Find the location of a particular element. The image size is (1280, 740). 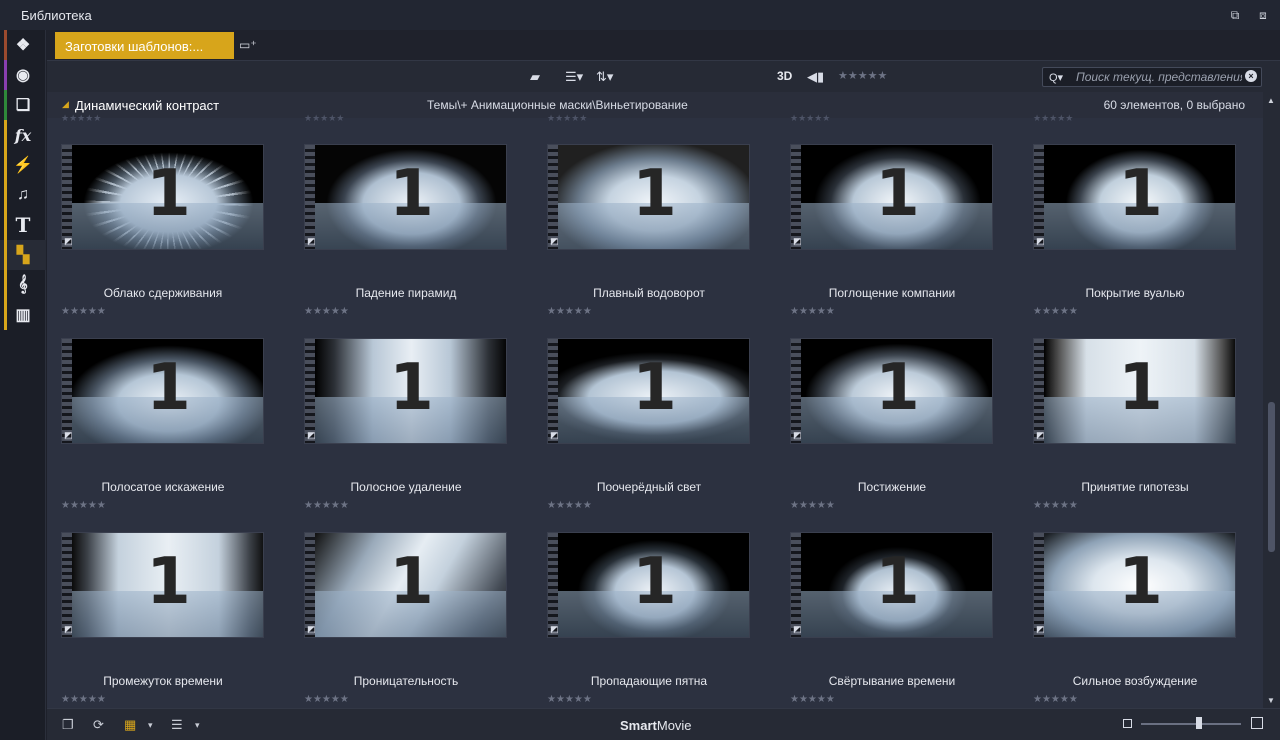

treble-clef-icon: 𝄞 is located at coordinates (23, 284).